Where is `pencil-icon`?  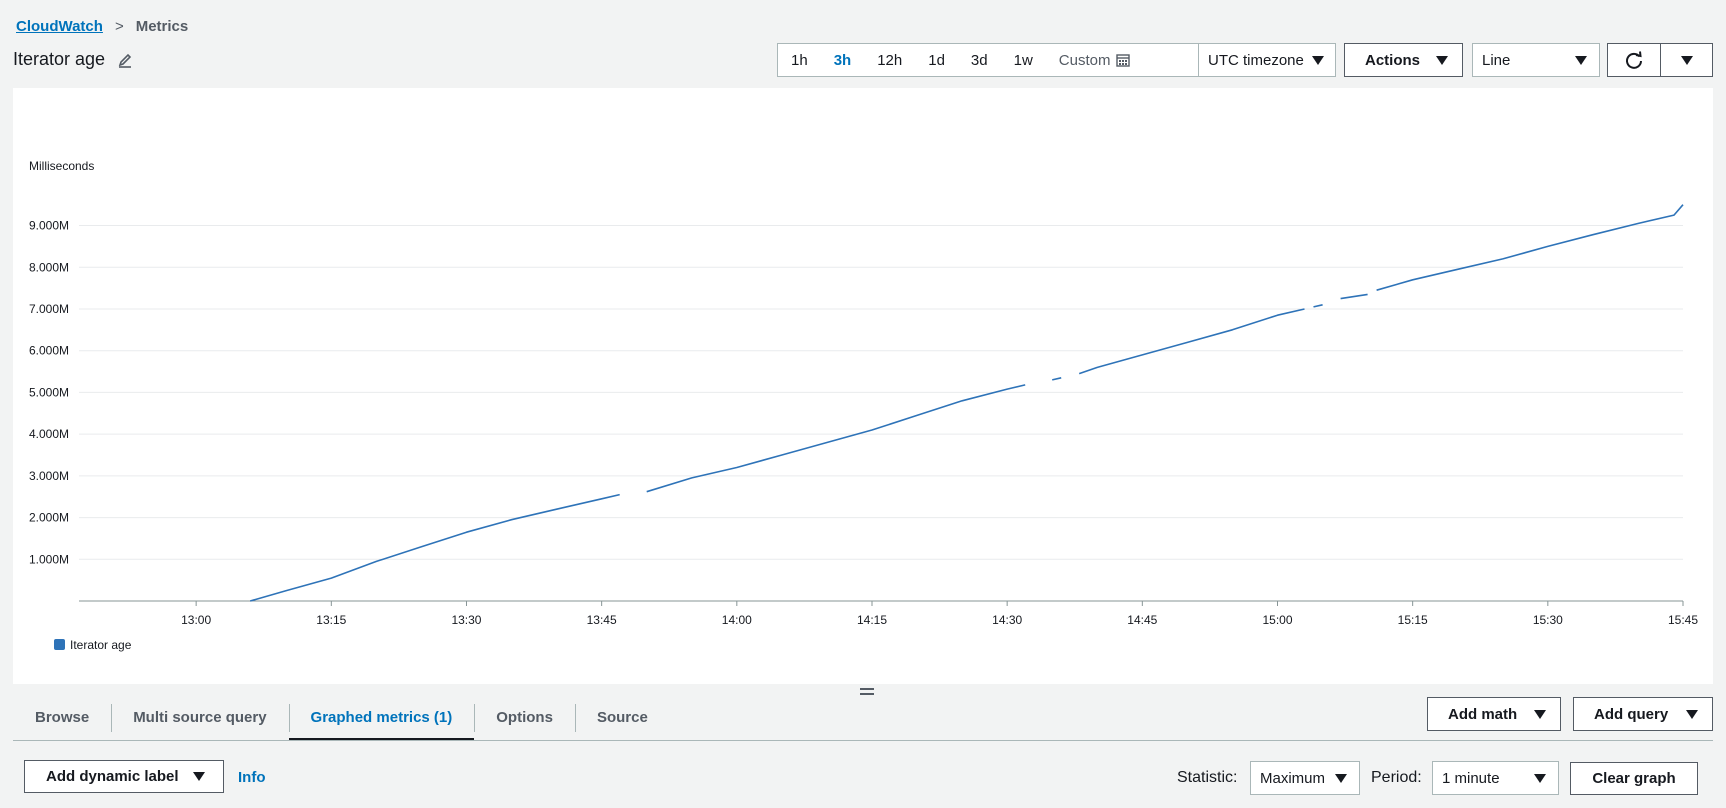 pencil-icon is located at coordinates (125, 60).